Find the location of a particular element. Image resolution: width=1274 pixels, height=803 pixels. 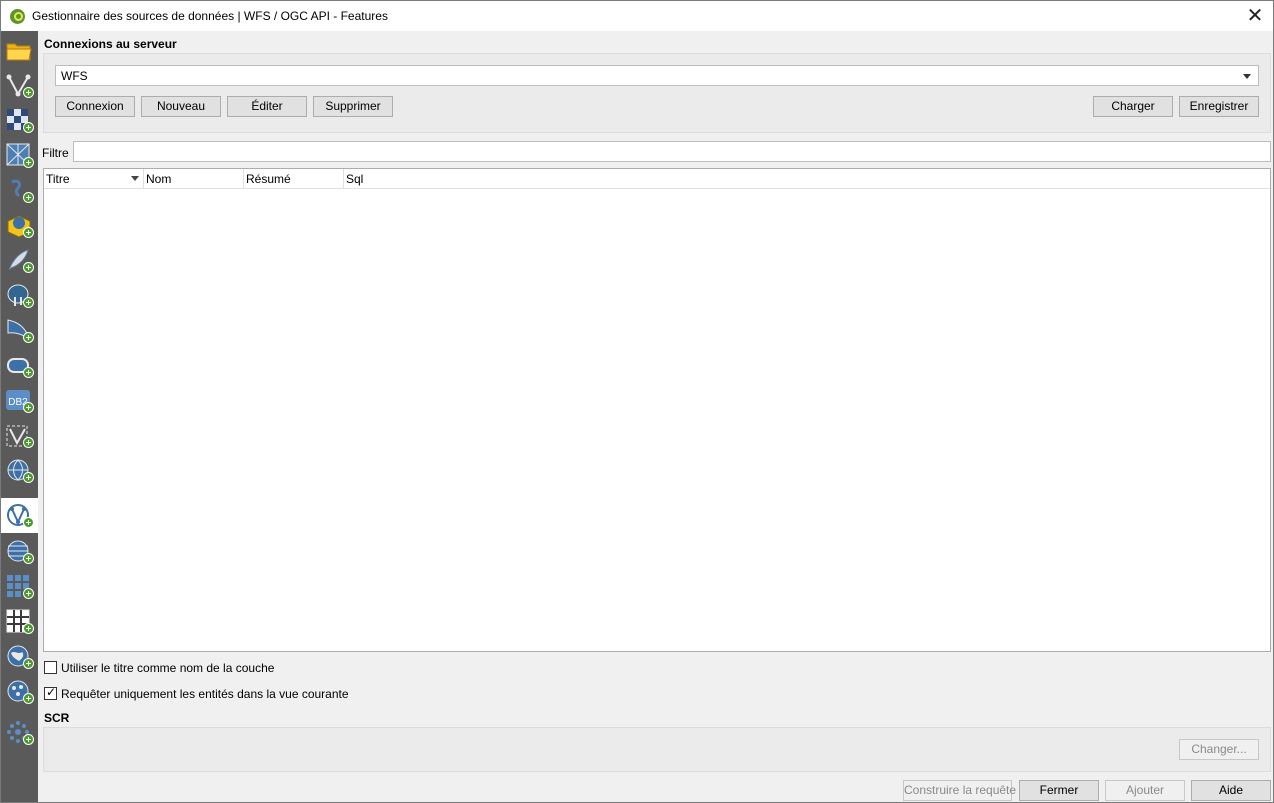

column-header-sql: Sql is located at coordinates (807, 179).